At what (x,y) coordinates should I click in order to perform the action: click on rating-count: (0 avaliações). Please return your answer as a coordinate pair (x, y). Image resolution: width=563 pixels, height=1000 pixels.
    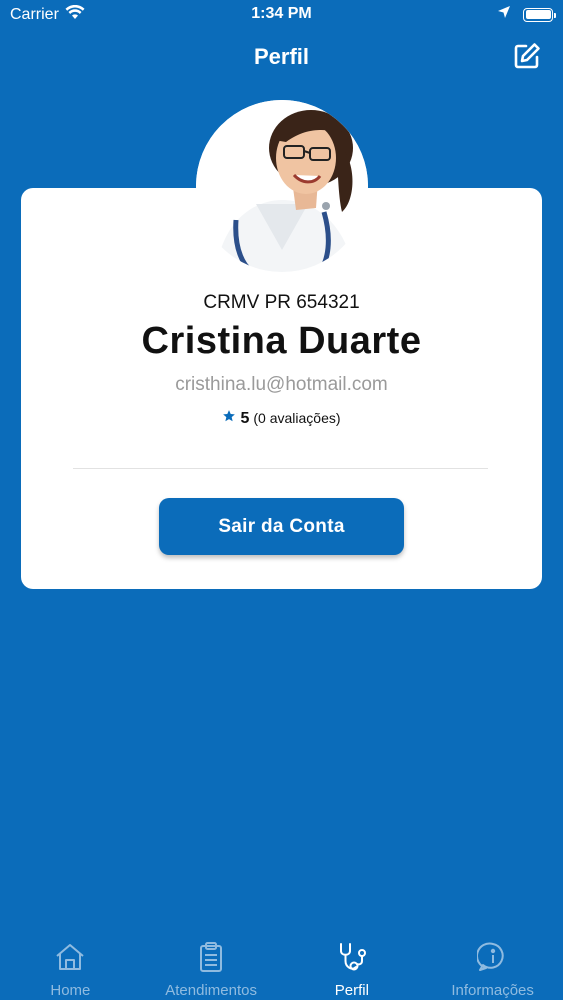
    Looking at the image, I should click on (297, 418).